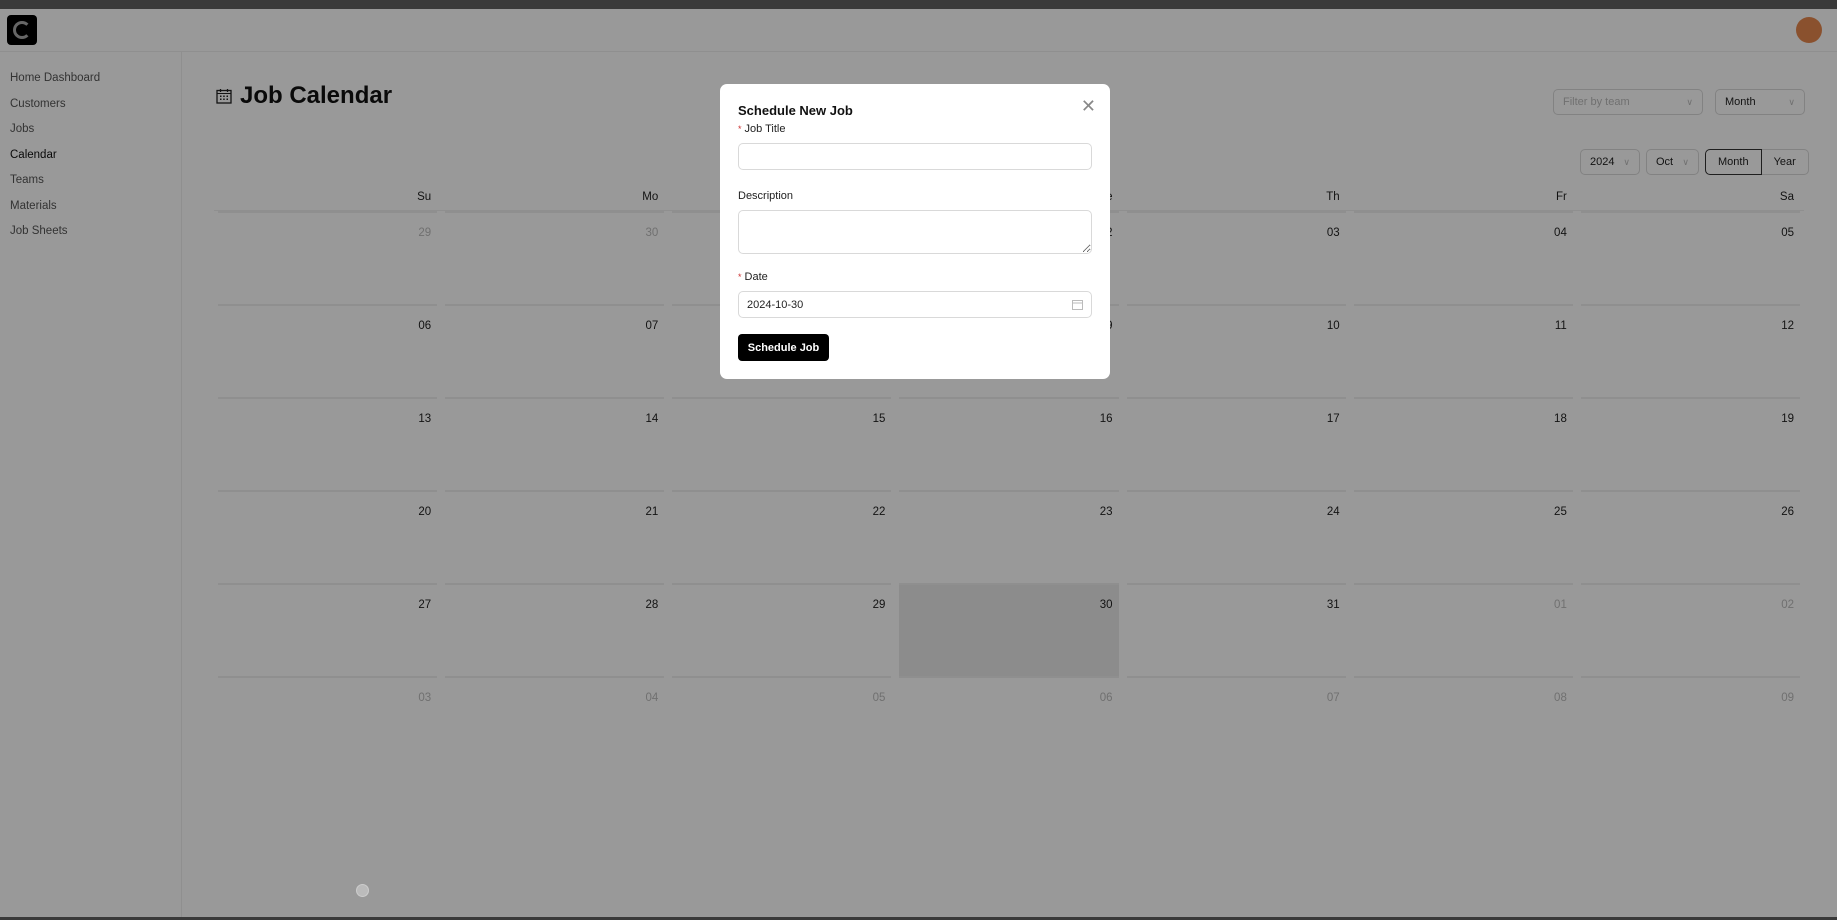 The height and width of the screenshot is (920, 1837). Describe the element at coordinates (362, 890) in the screenshot. I see `floating-help-button` at that location.